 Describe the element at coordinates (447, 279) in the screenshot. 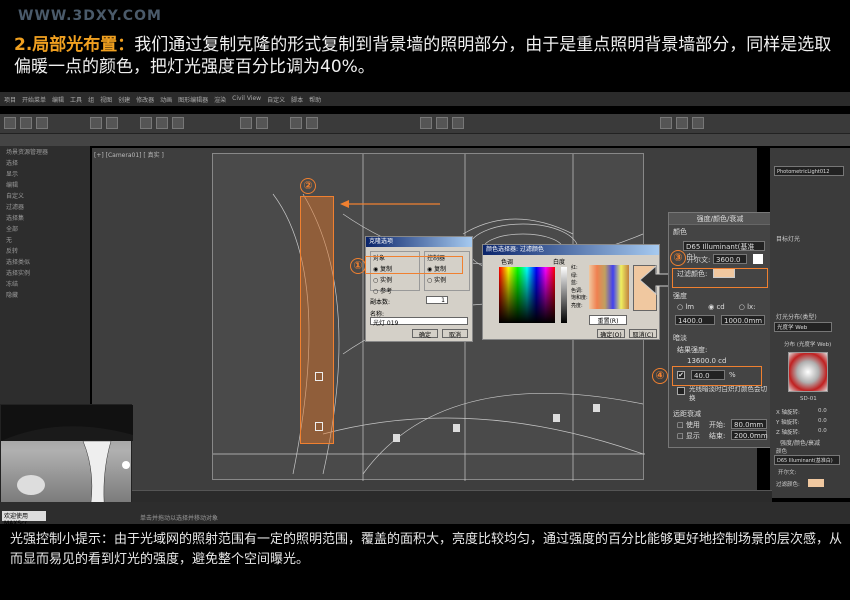

I see `ctrl-option-instance: ○ 实例` at that location.